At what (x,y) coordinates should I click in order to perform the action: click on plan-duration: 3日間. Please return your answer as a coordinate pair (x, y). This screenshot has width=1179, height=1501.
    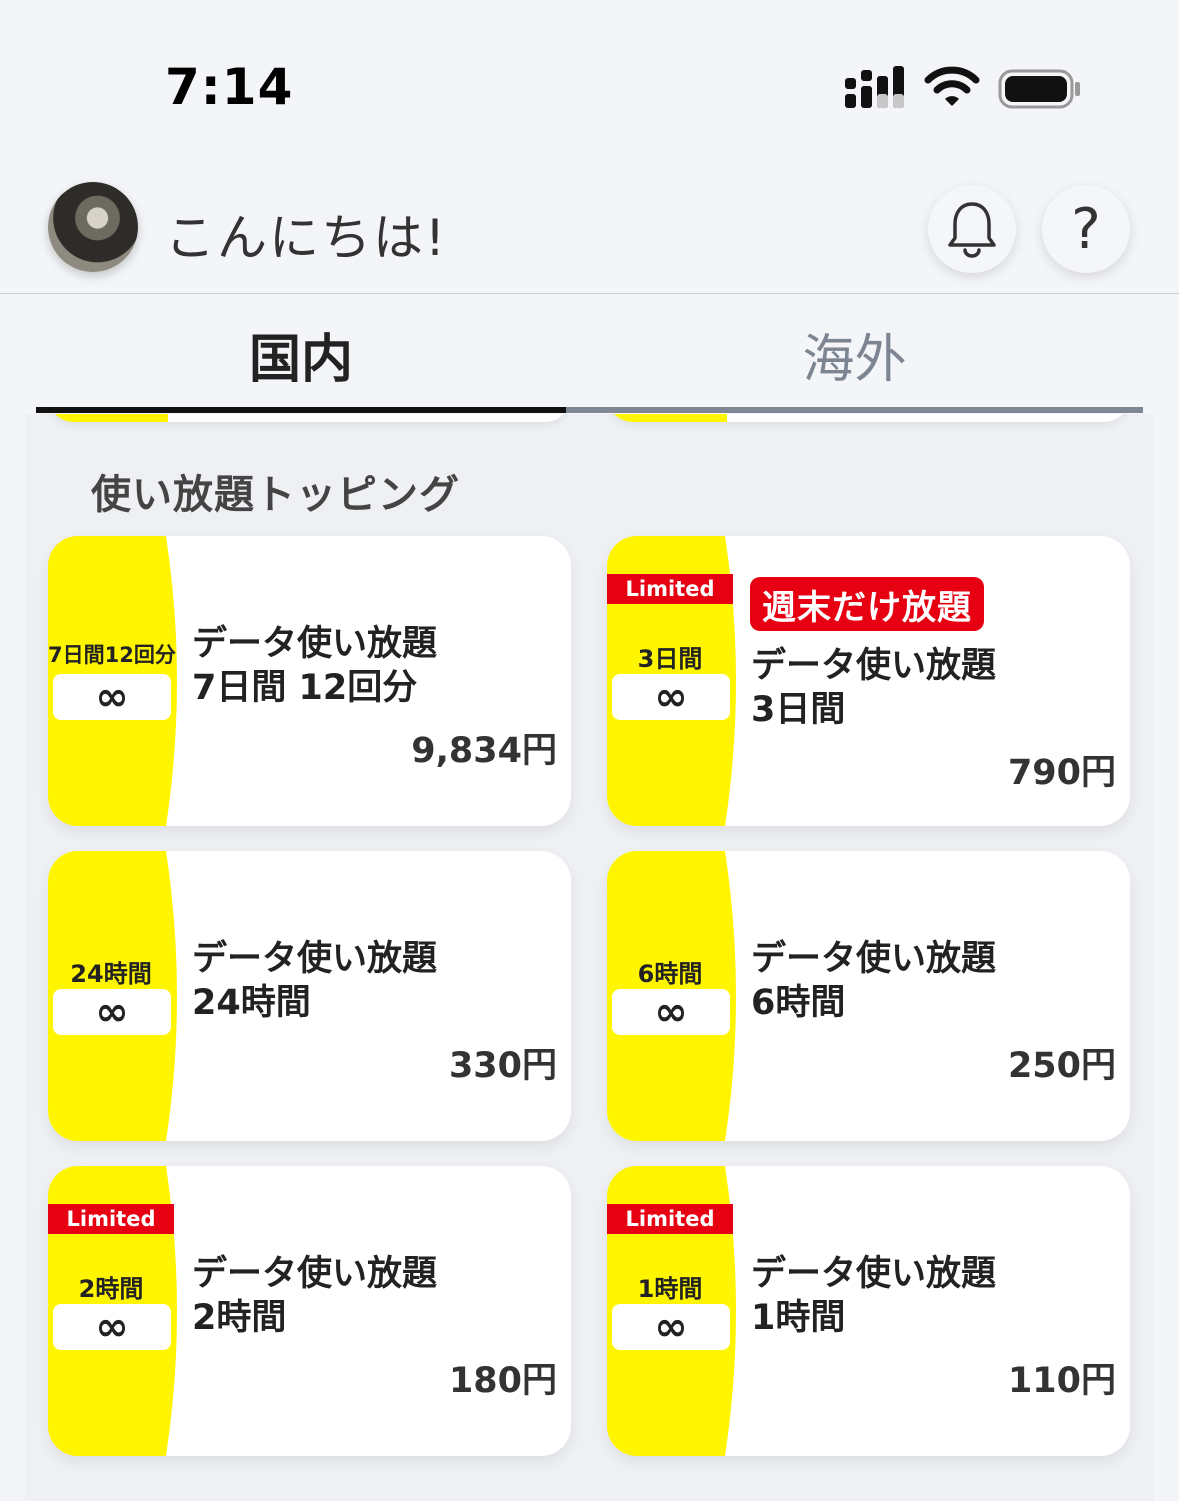
    Looking at the image, I should click on (670, 659).